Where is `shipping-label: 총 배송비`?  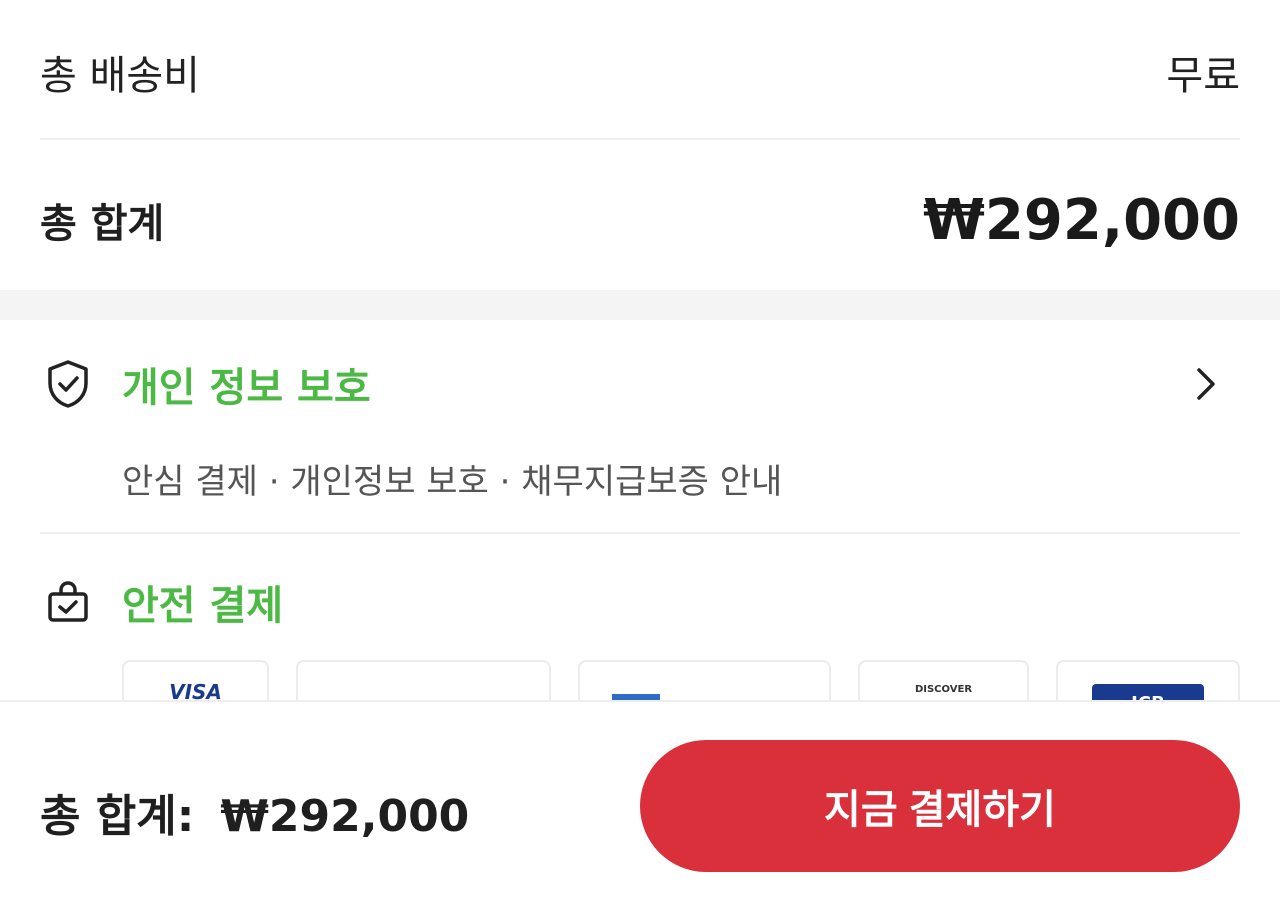 shipping-label: 총 배송비 is located at coordinates (120, 76).